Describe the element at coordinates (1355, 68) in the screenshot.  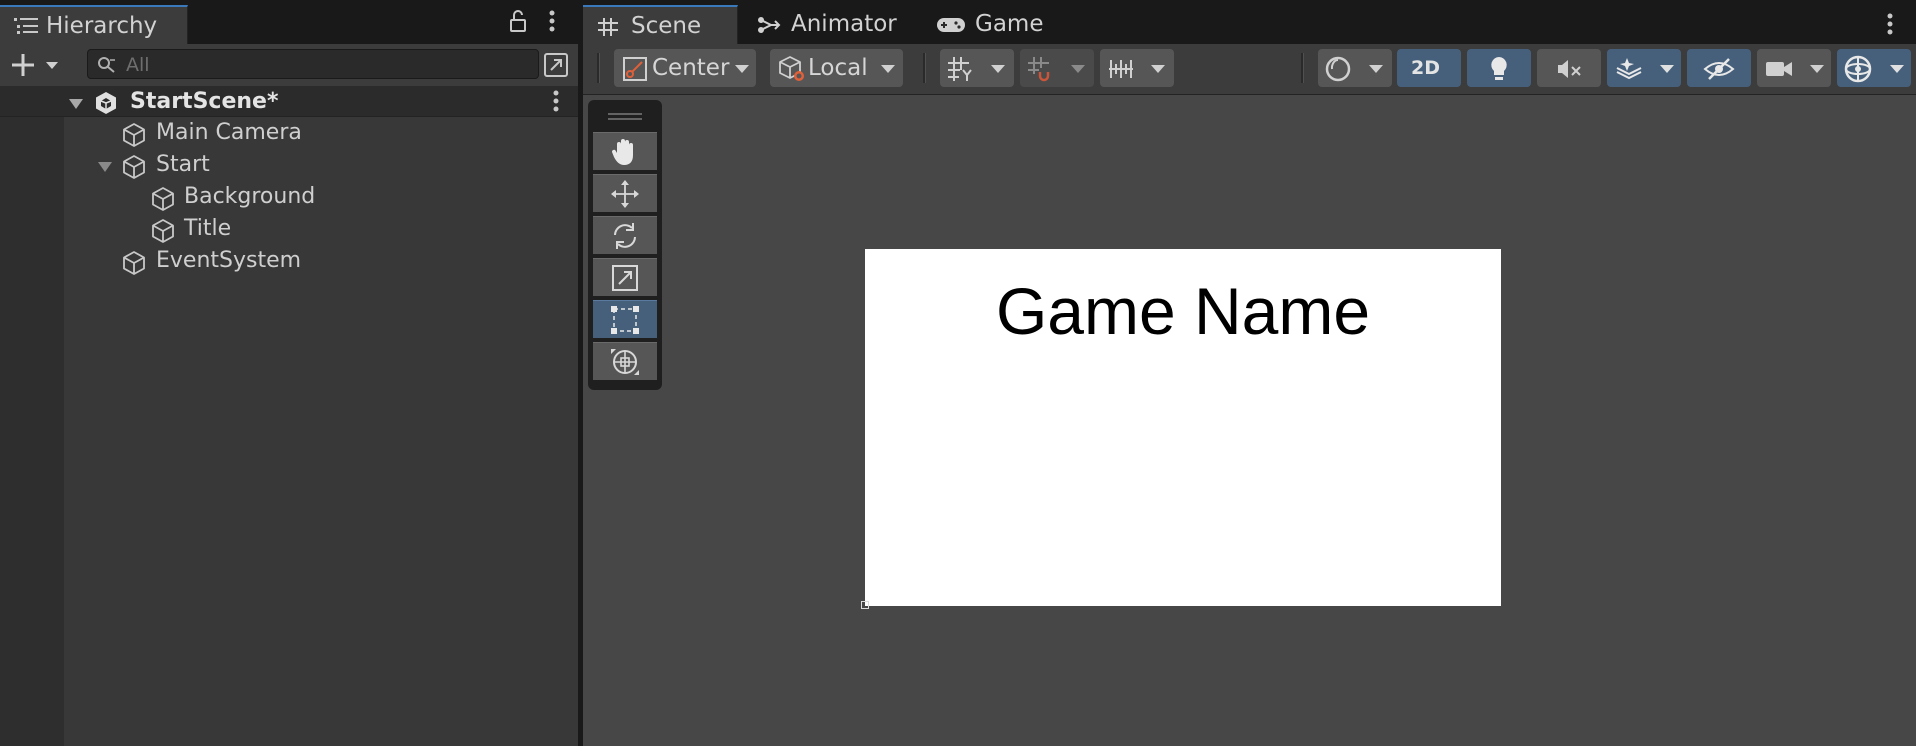
I see `draw-mode-dropdown` at that location.